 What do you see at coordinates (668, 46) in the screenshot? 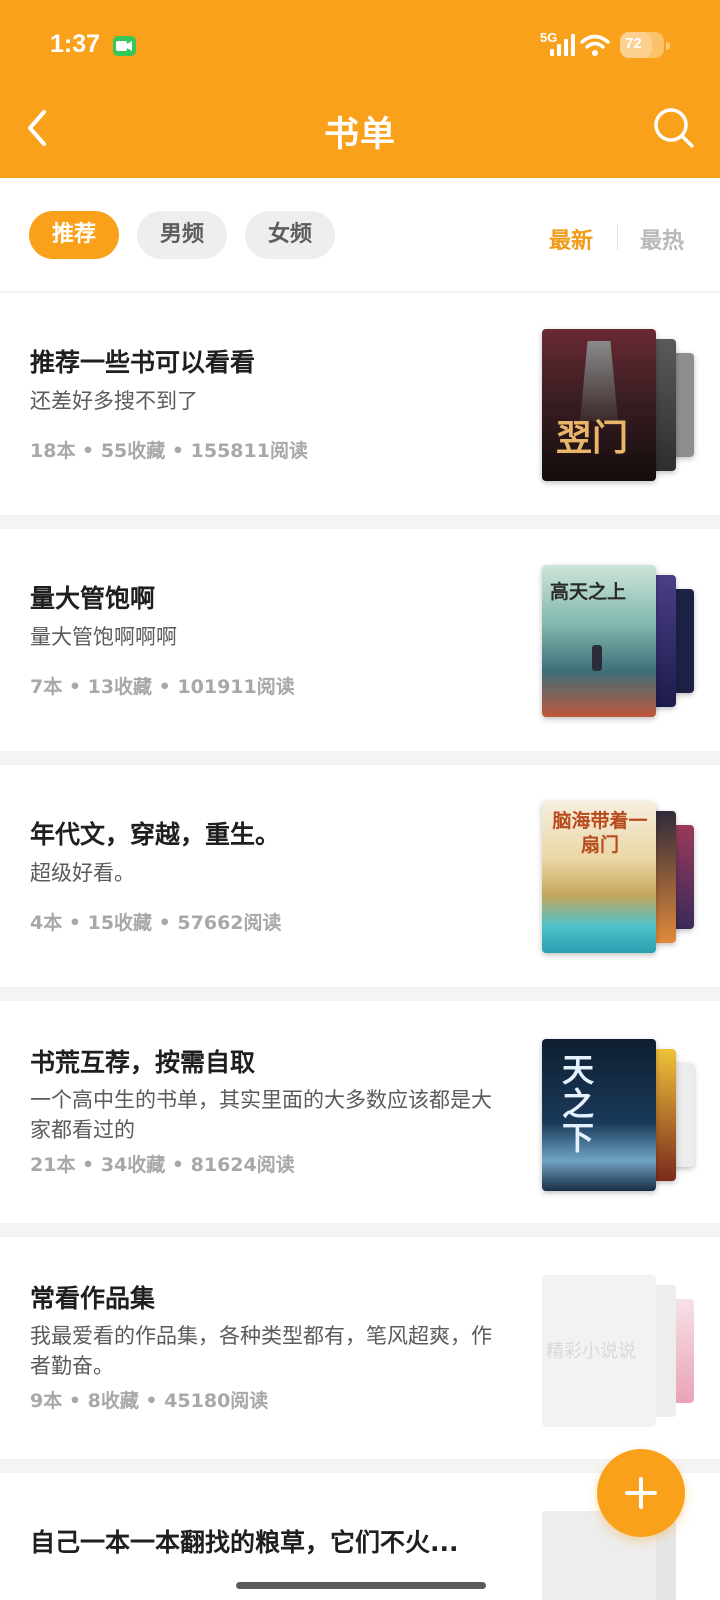
I see `battery-tip` at bounding box center [668, 46].